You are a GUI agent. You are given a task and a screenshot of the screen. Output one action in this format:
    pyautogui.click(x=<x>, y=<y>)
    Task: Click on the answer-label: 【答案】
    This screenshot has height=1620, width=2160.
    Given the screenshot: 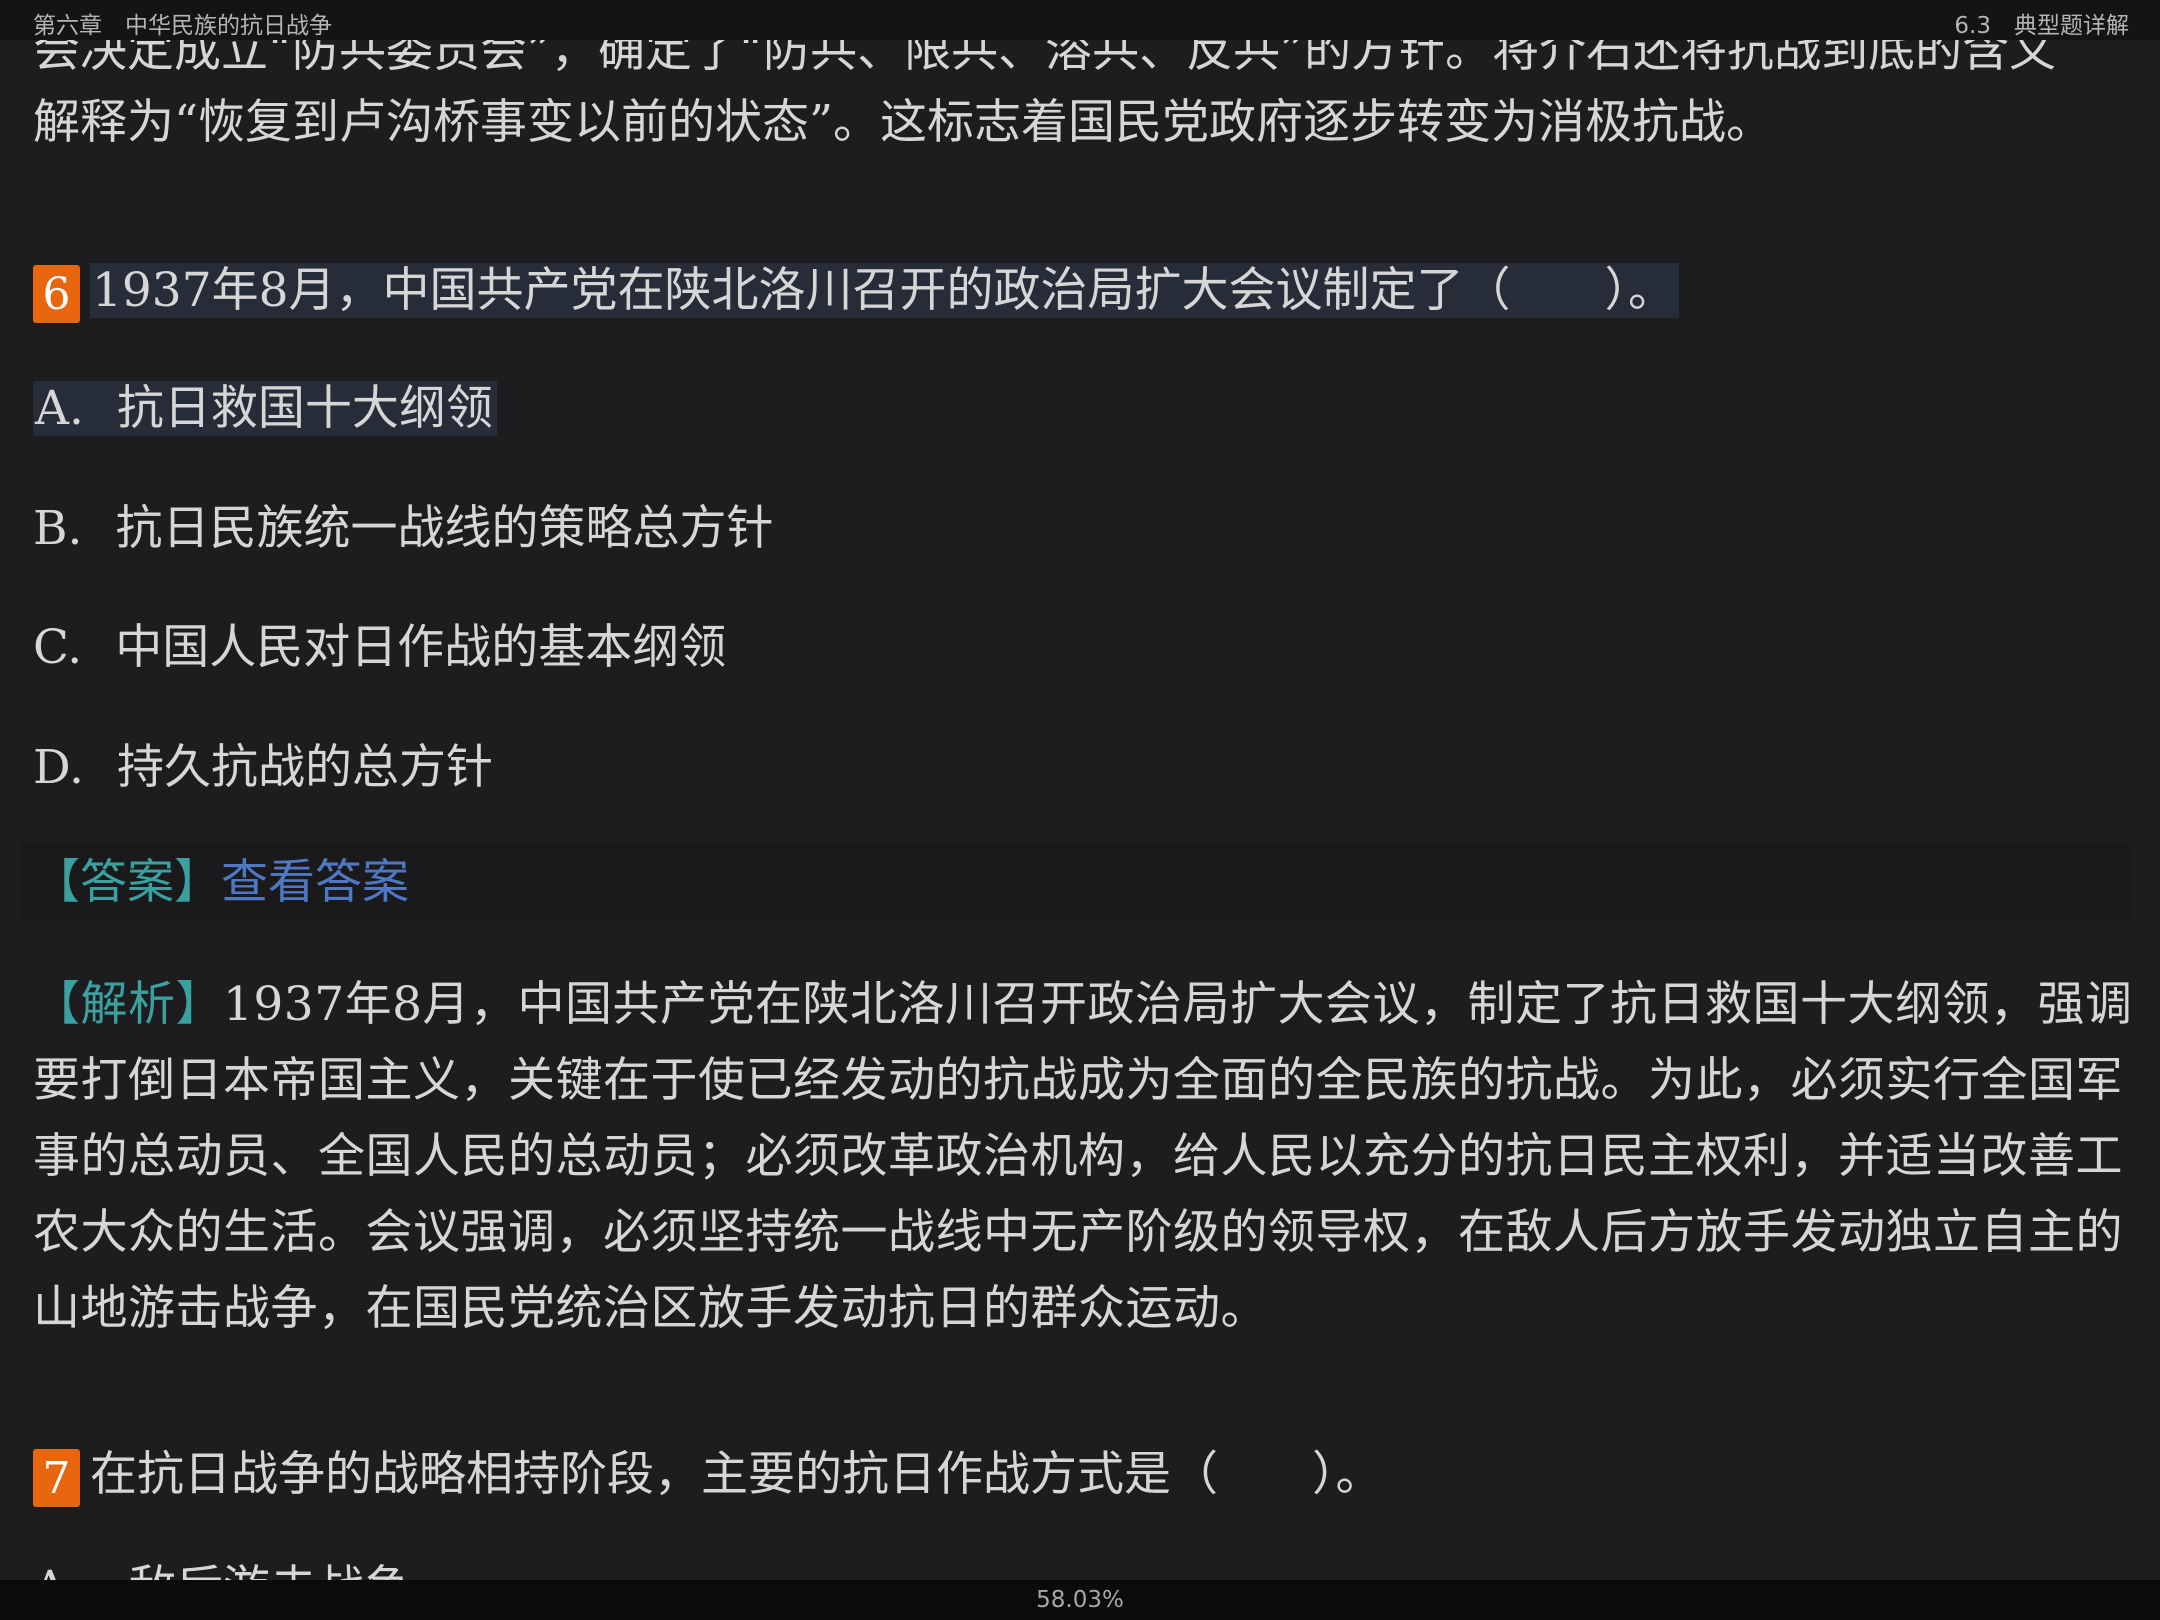 What is the action you would take?
    pyautogui.click(x=127, y=882)
    